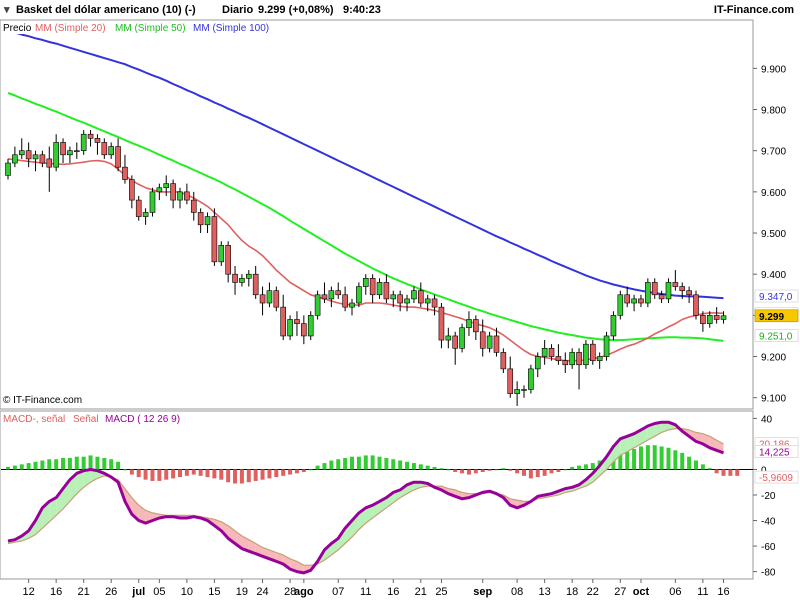 The height and width of the screenshot is (600, 800). I want to click on legend-ma50: MM (Simple 50), so click(150, 28).